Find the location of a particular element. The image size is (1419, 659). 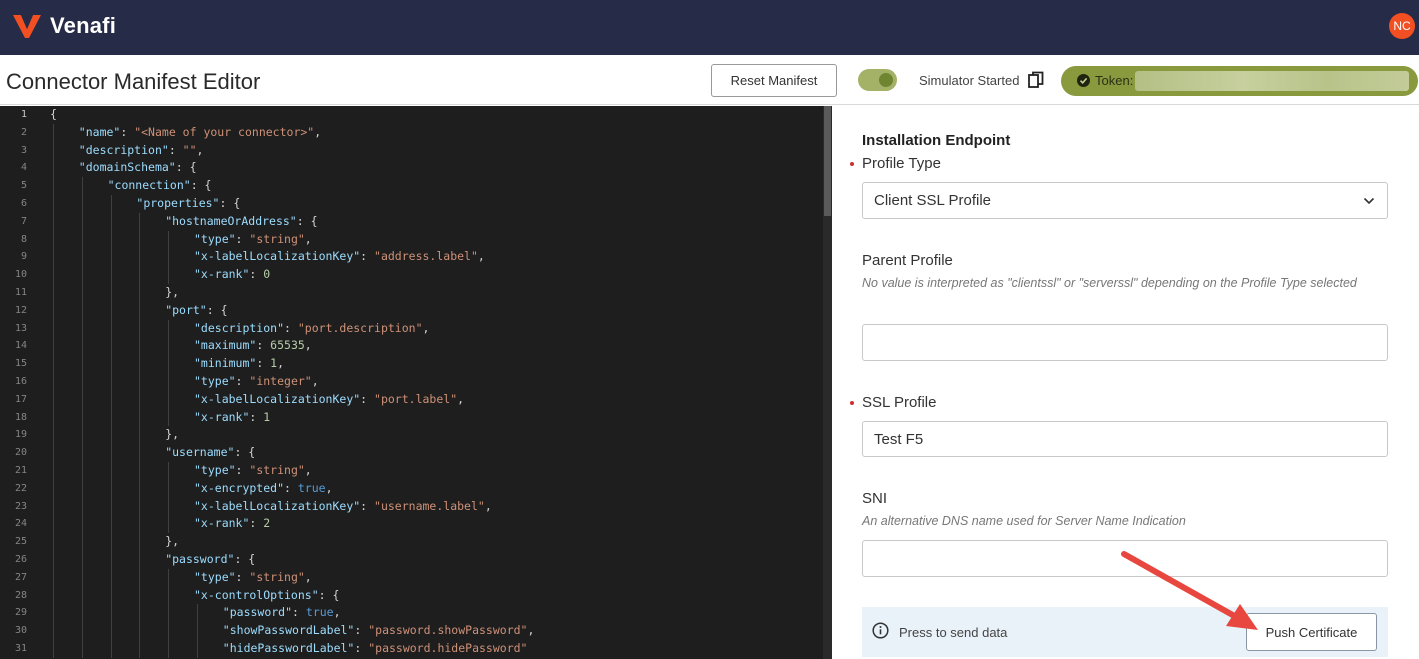

ssl-profile-input is located at coordinates (1125, 439).